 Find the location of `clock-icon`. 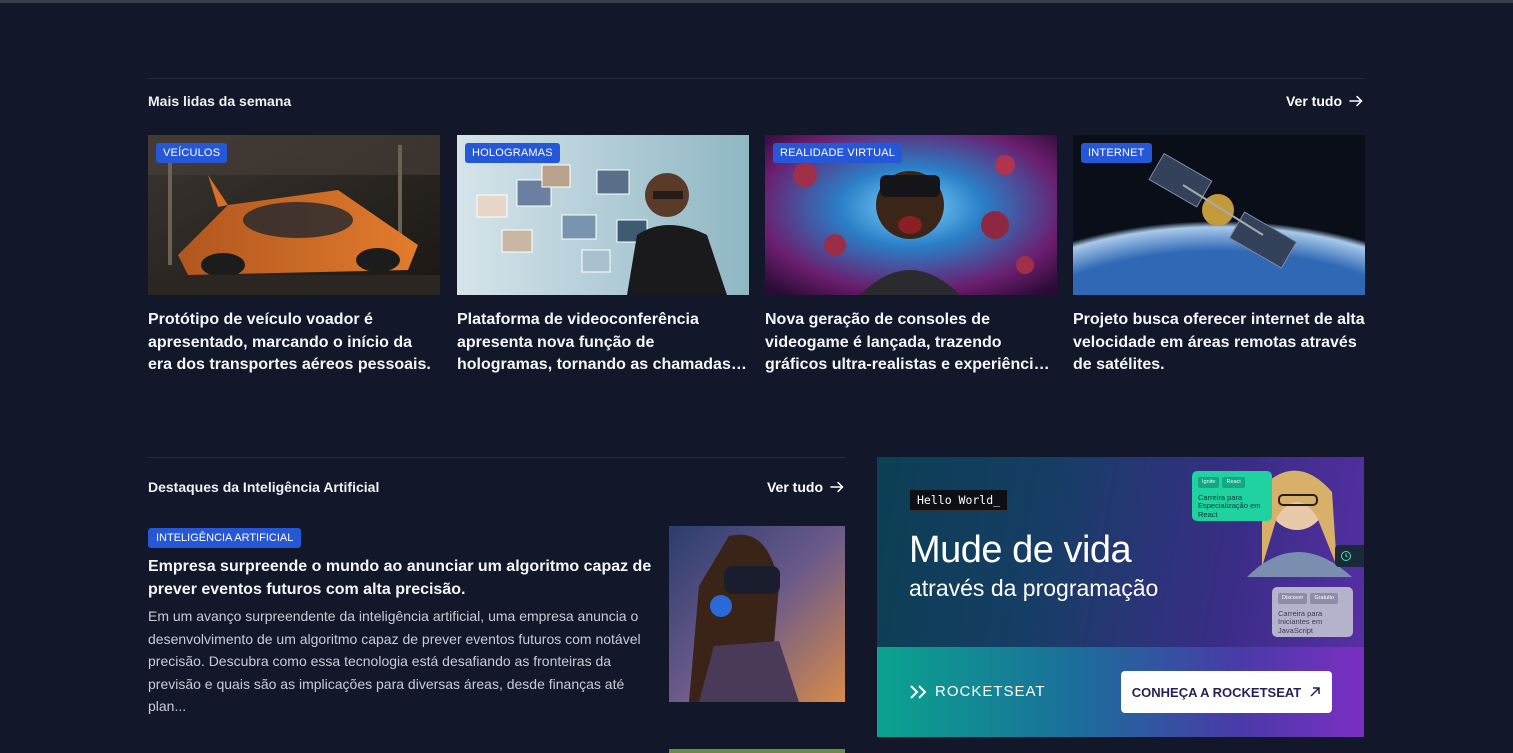

clock-icon is located at coordinates (1346, 556).